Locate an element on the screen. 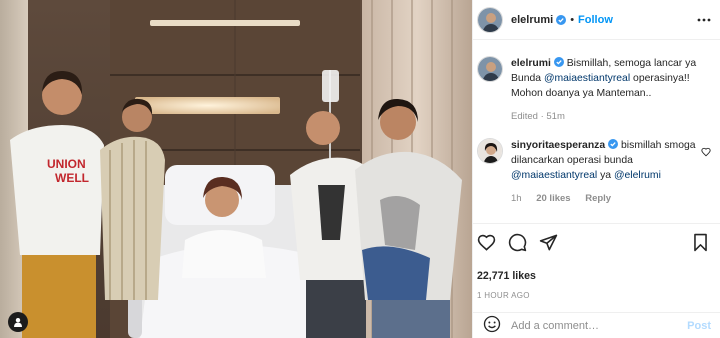 The image size is (720, 338). add-comment-bar: Post is located at coordinates (596, 325).